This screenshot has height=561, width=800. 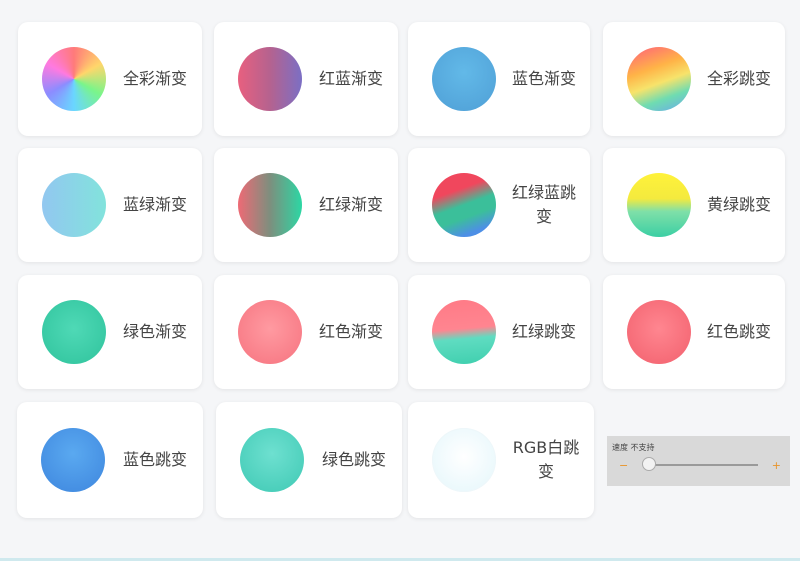 What do you see at coordinates (700, 465) in the screenshot?
I see `speed-slider-track` at bounding box center [700, 465].